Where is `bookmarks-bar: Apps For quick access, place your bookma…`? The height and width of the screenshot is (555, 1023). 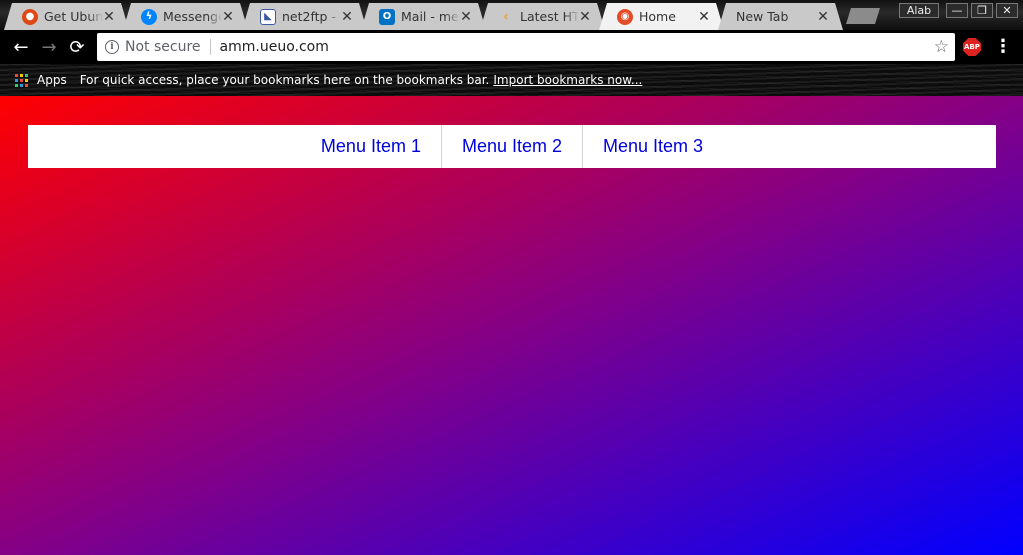 bookmarks-bar: Apps For quick access, place your bookma… is located at coordinates (511, 80).